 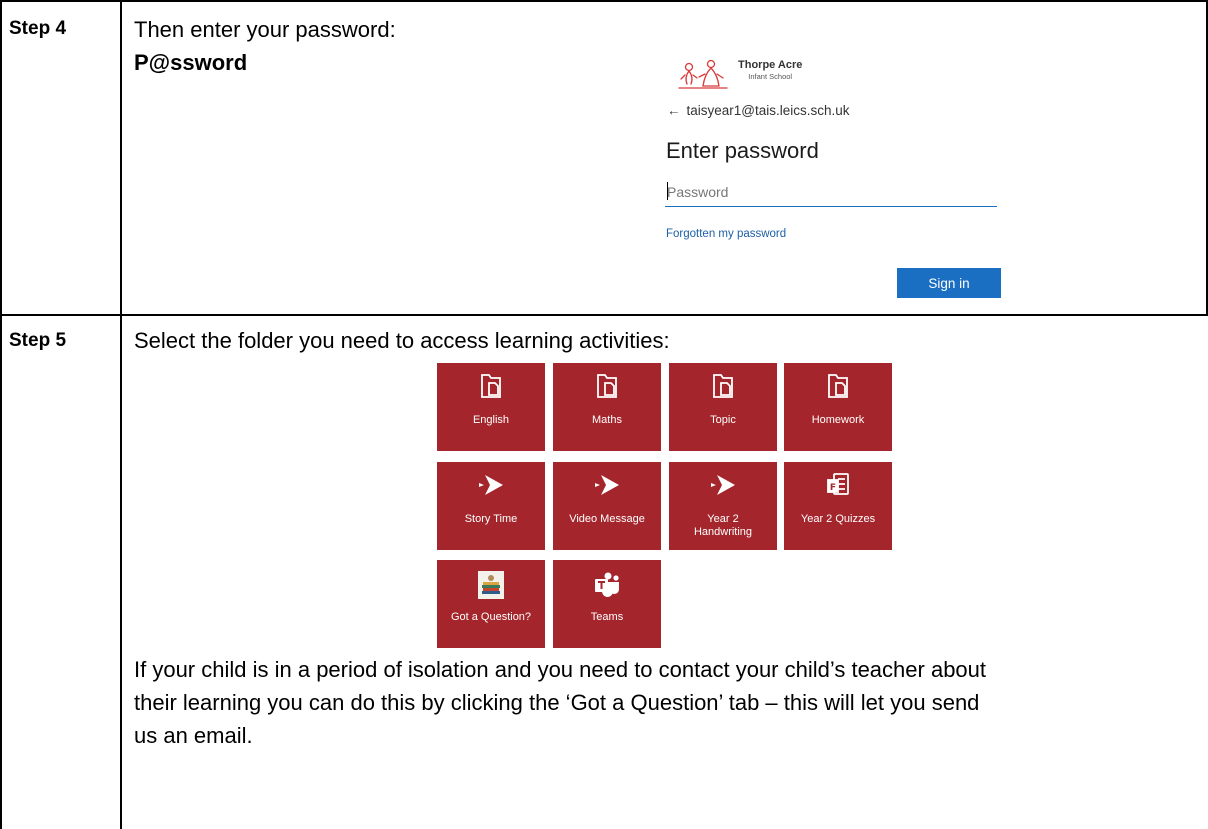 I want to click on tile-year-2-quizzes: F Year 2 Quizzes, so click(x=838, y=506).